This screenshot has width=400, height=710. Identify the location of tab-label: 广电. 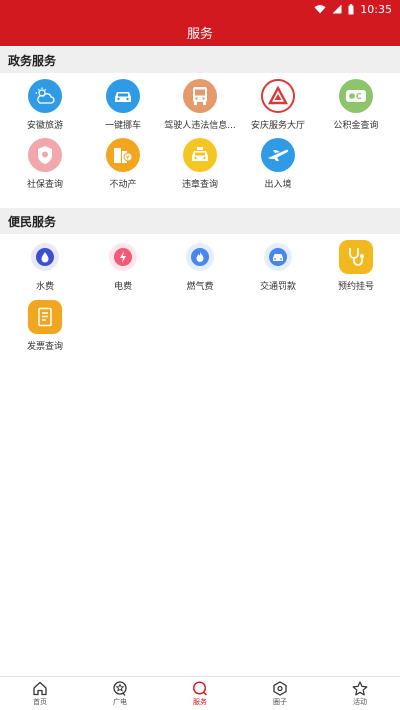
(120, 701).